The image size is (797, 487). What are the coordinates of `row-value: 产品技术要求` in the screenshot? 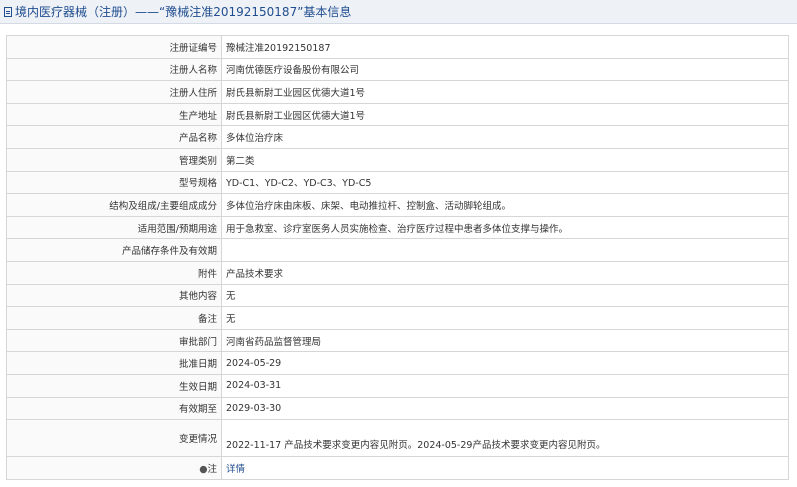 It's located at (505, 272).